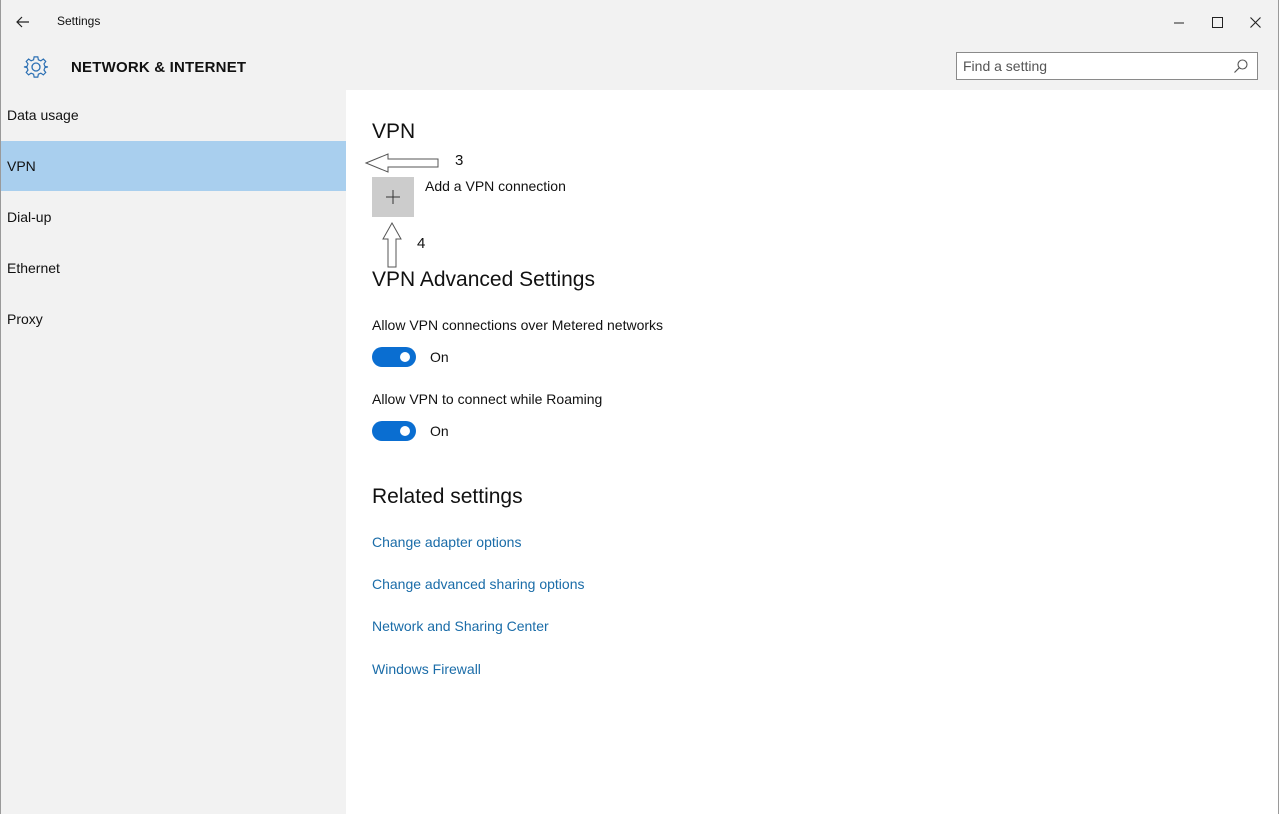 The height and width of the screenshot is (814, 1279). Describe the element at coordinates (36, 67) in the screenshot. I see `gear-icon` at that location.